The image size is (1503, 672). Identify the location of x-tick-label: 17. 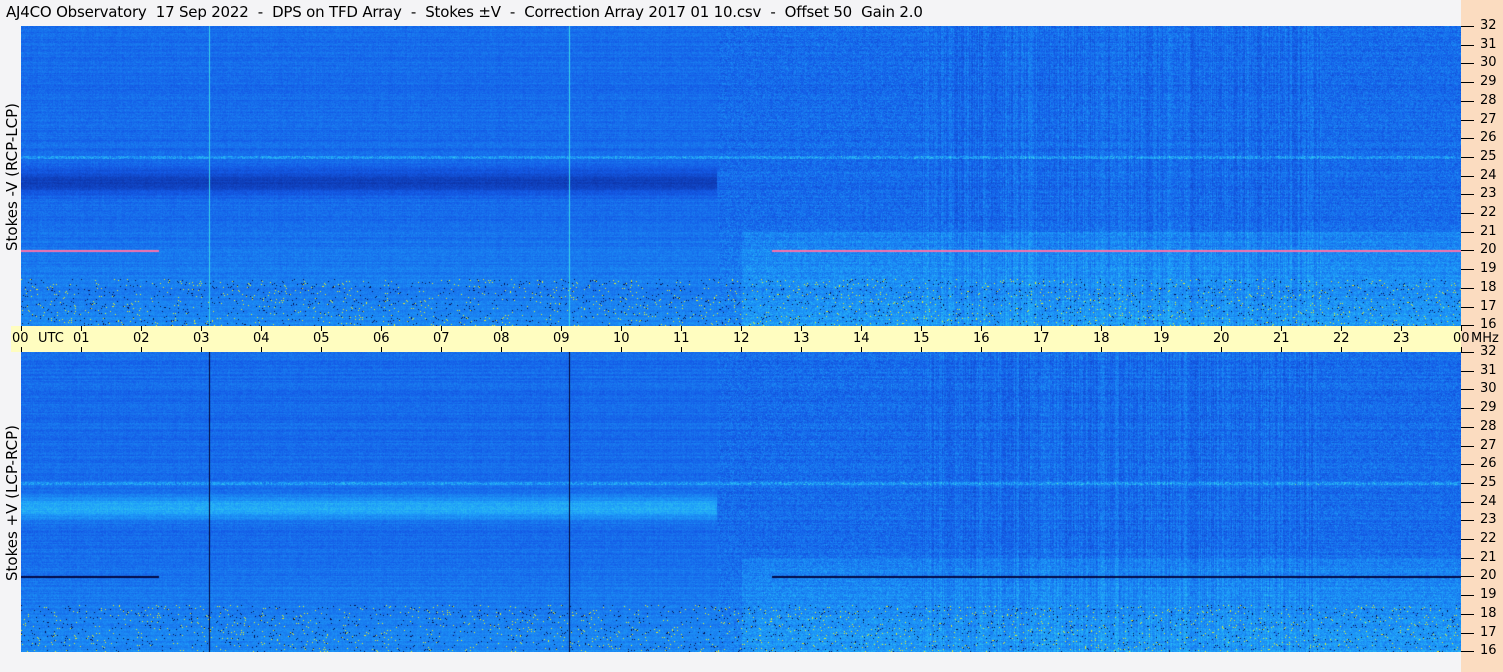
(1041, 338).